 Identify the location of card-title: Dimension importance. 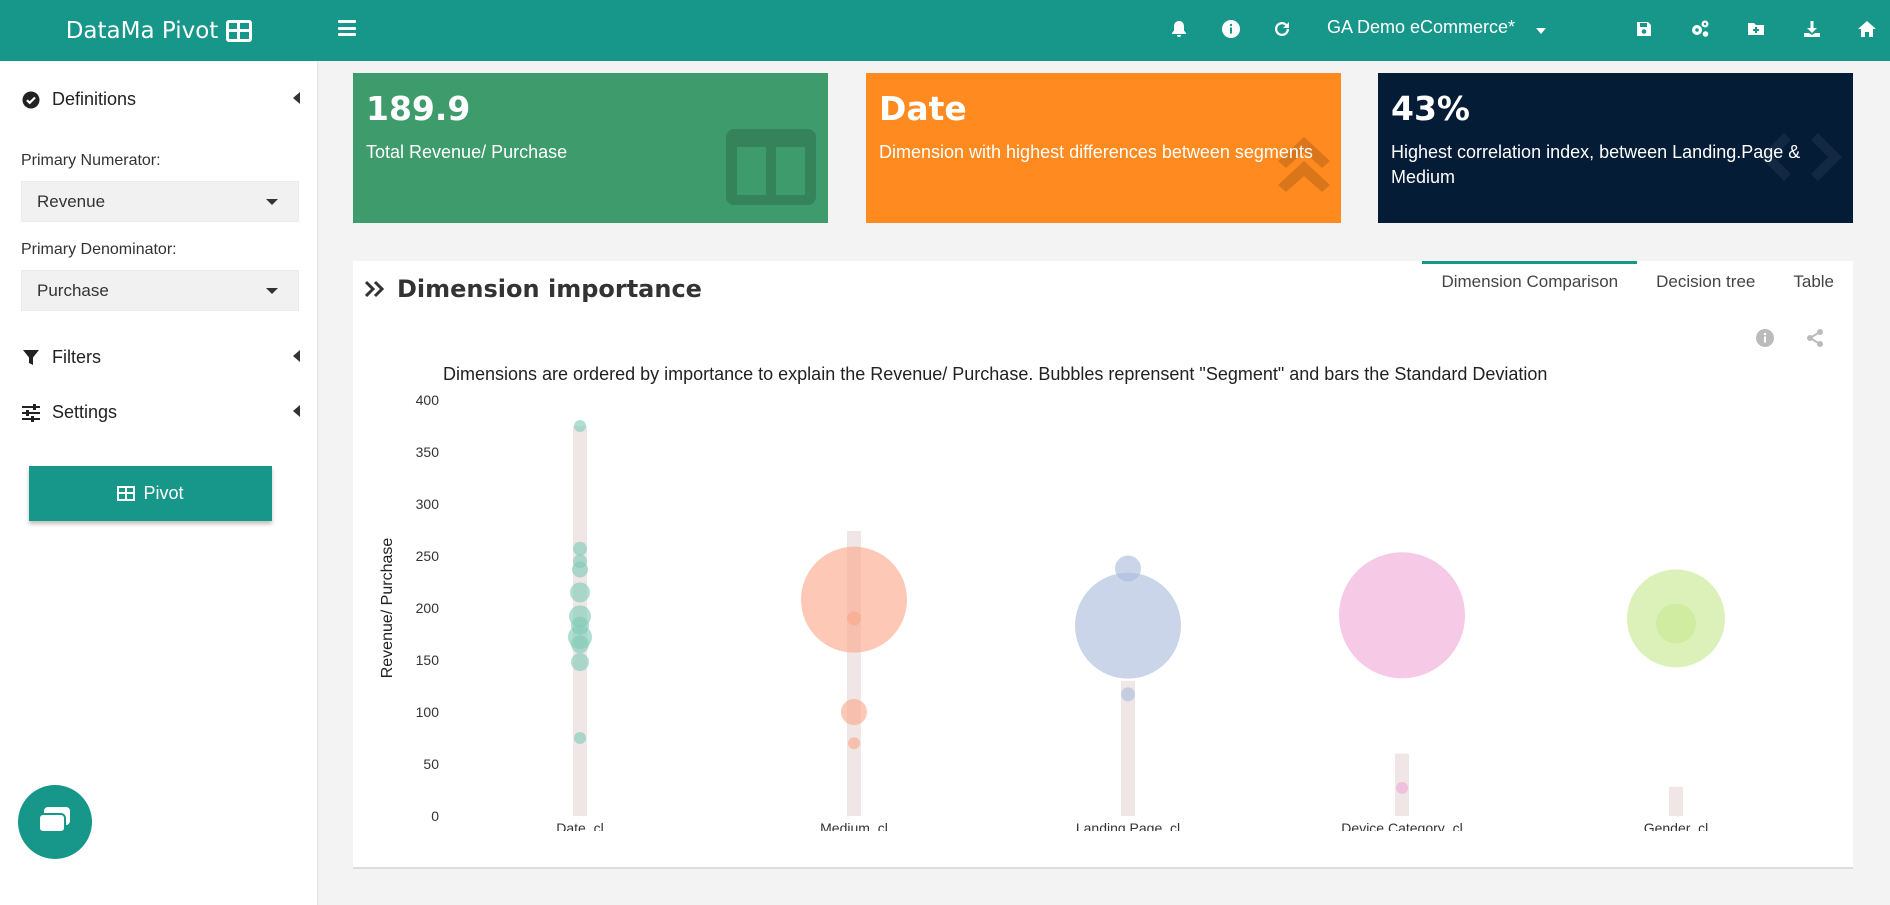
(533, 289).